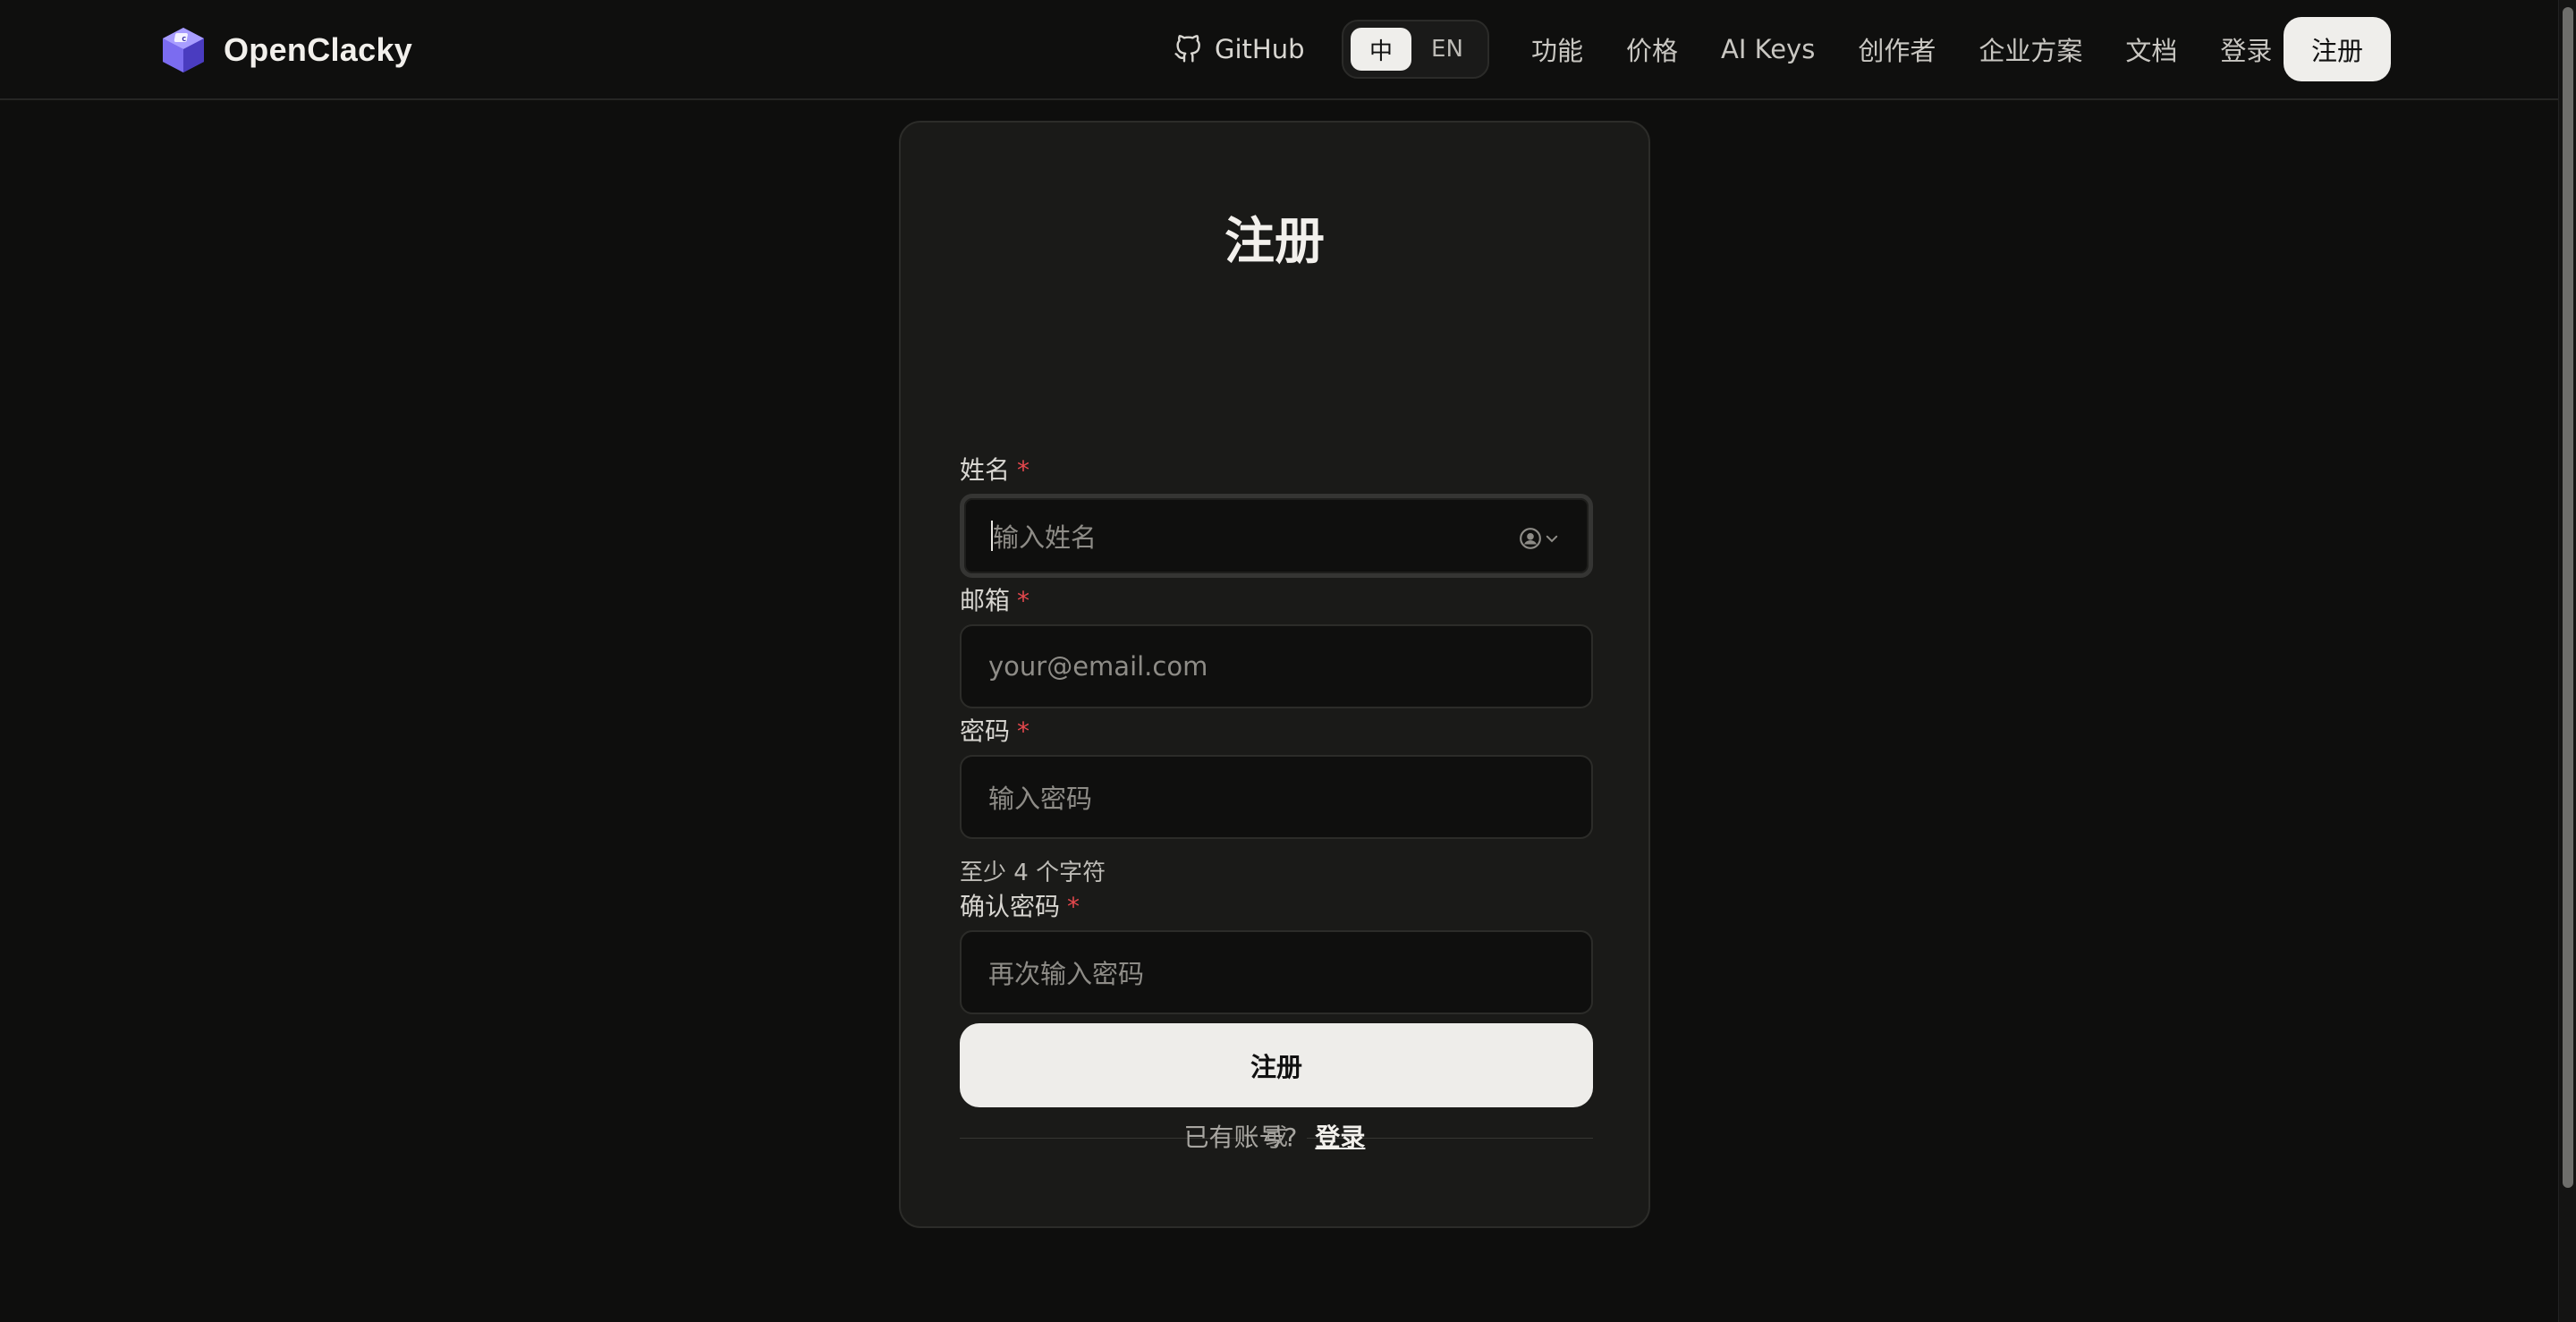 The height and width of the screenshot is (1322, 2576). I want to click on email-input: your@email.com, so click(1276, 666).